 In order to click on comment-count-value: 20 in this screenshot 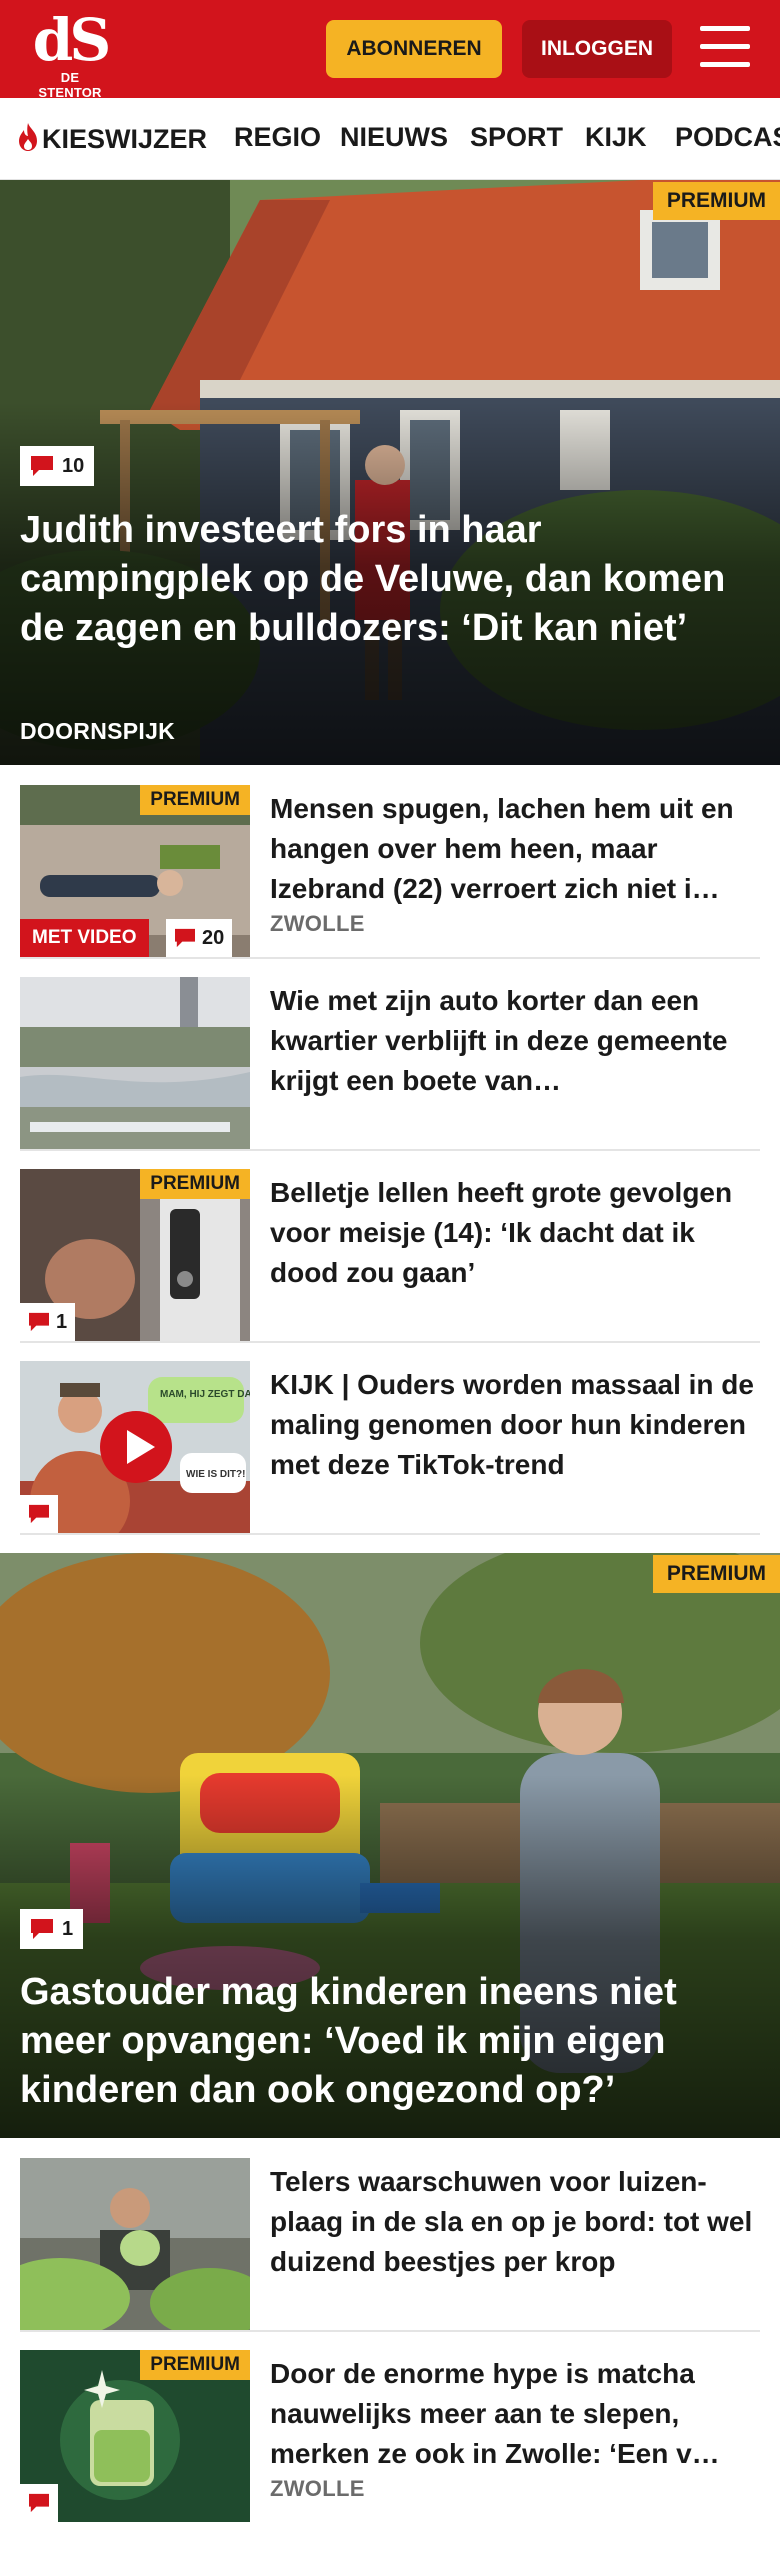, I will do `click(213, 937)`.